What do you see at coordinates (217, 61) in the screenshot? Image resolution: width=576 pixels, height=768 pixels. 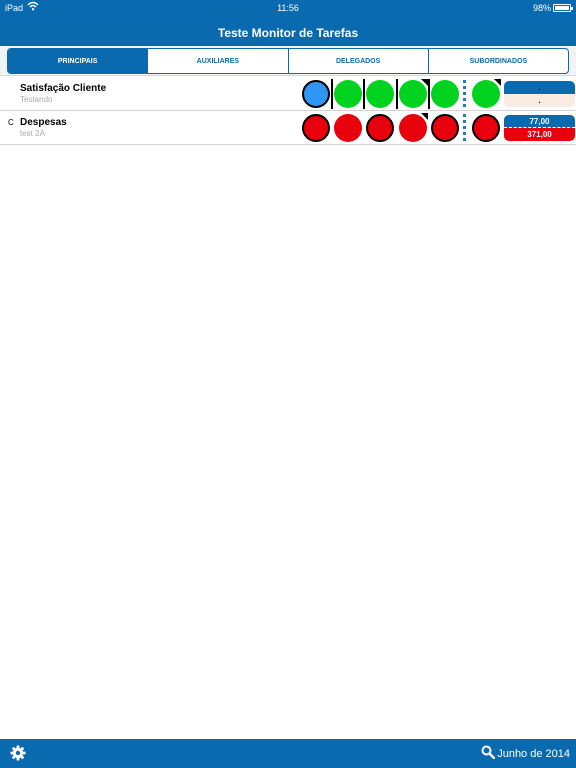 I see `tab-auxiliares: AUXILIARES` at bounding box center [217, 61].